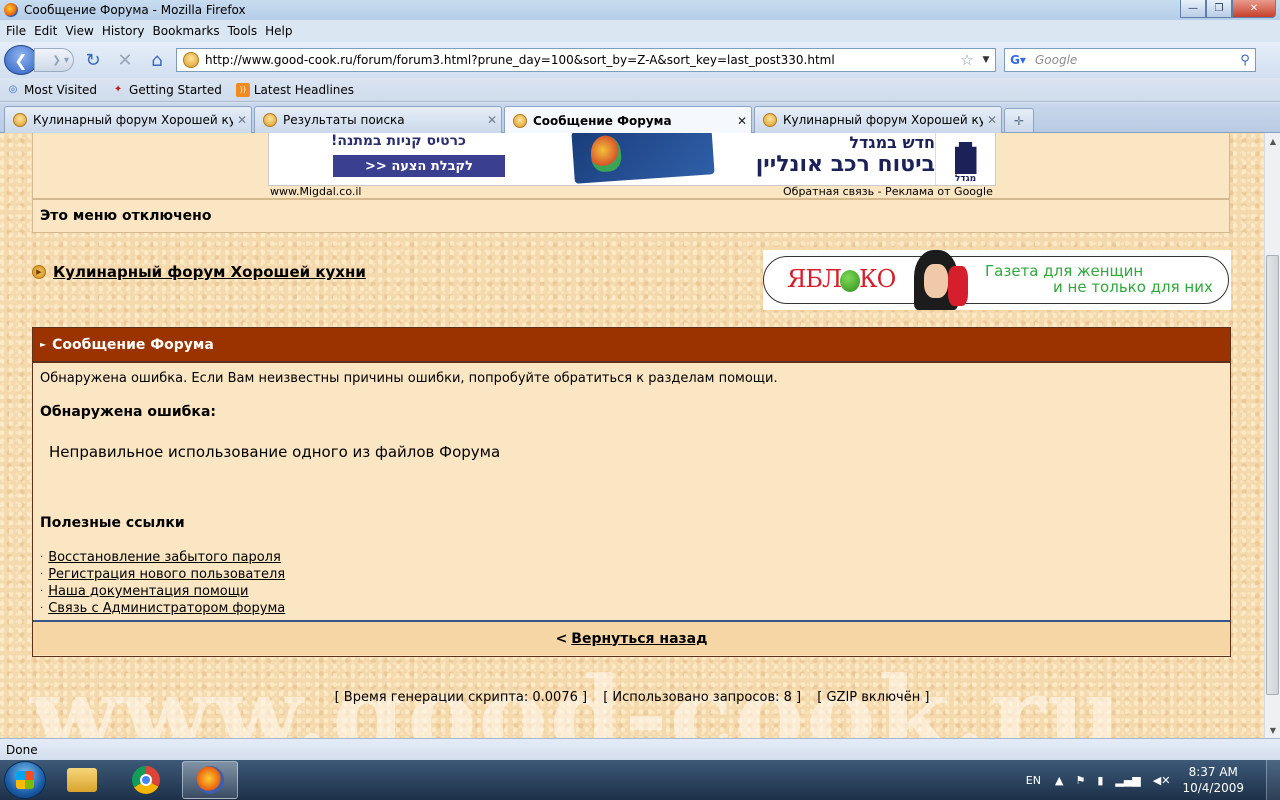 Image resolution: width=1280 pixels, height=800 pixels. I want to click on forum-breadcrumb: ▶ Кулинарный форум Хорошей кухни, so click(199, 272).